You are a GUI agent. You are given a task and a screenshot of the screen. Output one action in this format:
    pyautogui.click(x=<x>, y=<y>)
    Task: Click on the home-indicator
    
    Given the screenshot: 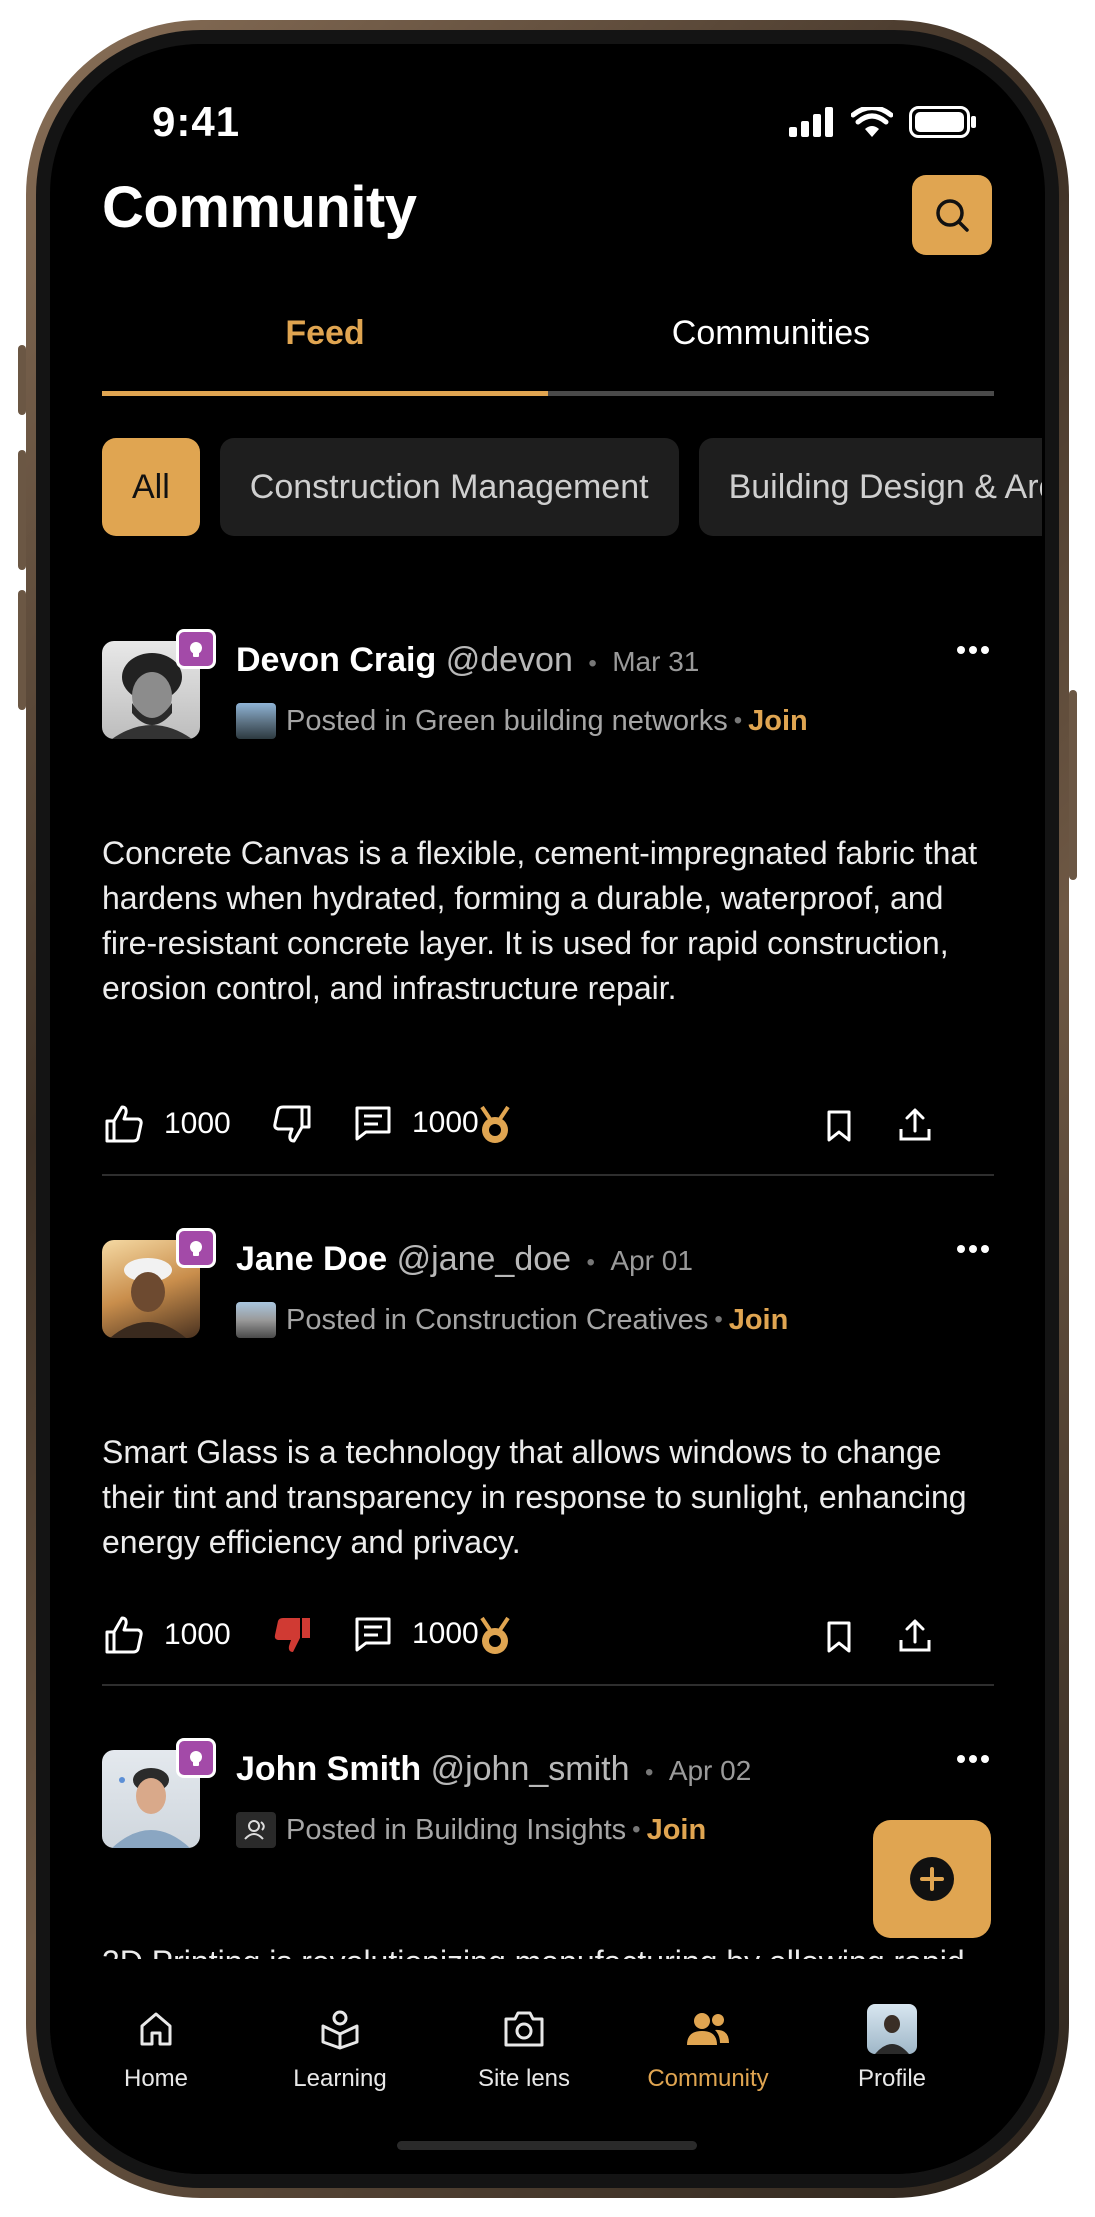 What is the action you would take?
    pyautogui.click(x=547, y=2145)
    